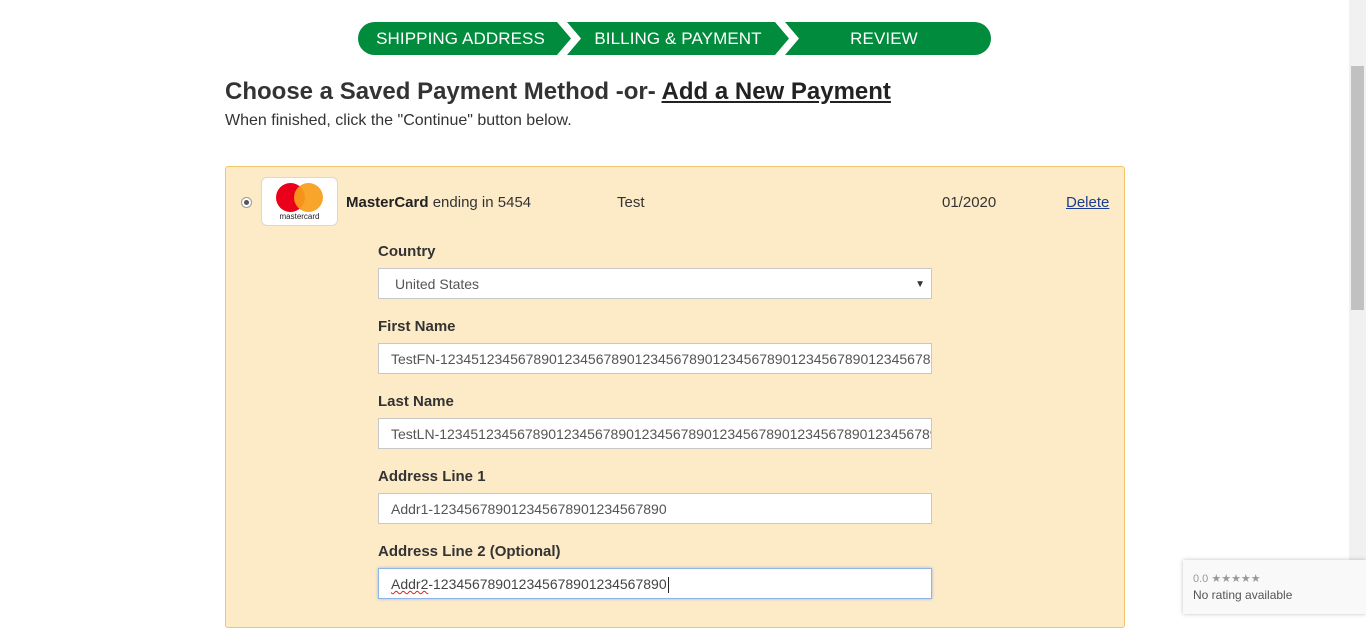 The height and width of the screenshot is (628, 1366). What do you see at coordinates (668, 585) in the screenshot?
I see `text-caret` at bounding box center [668, 585].